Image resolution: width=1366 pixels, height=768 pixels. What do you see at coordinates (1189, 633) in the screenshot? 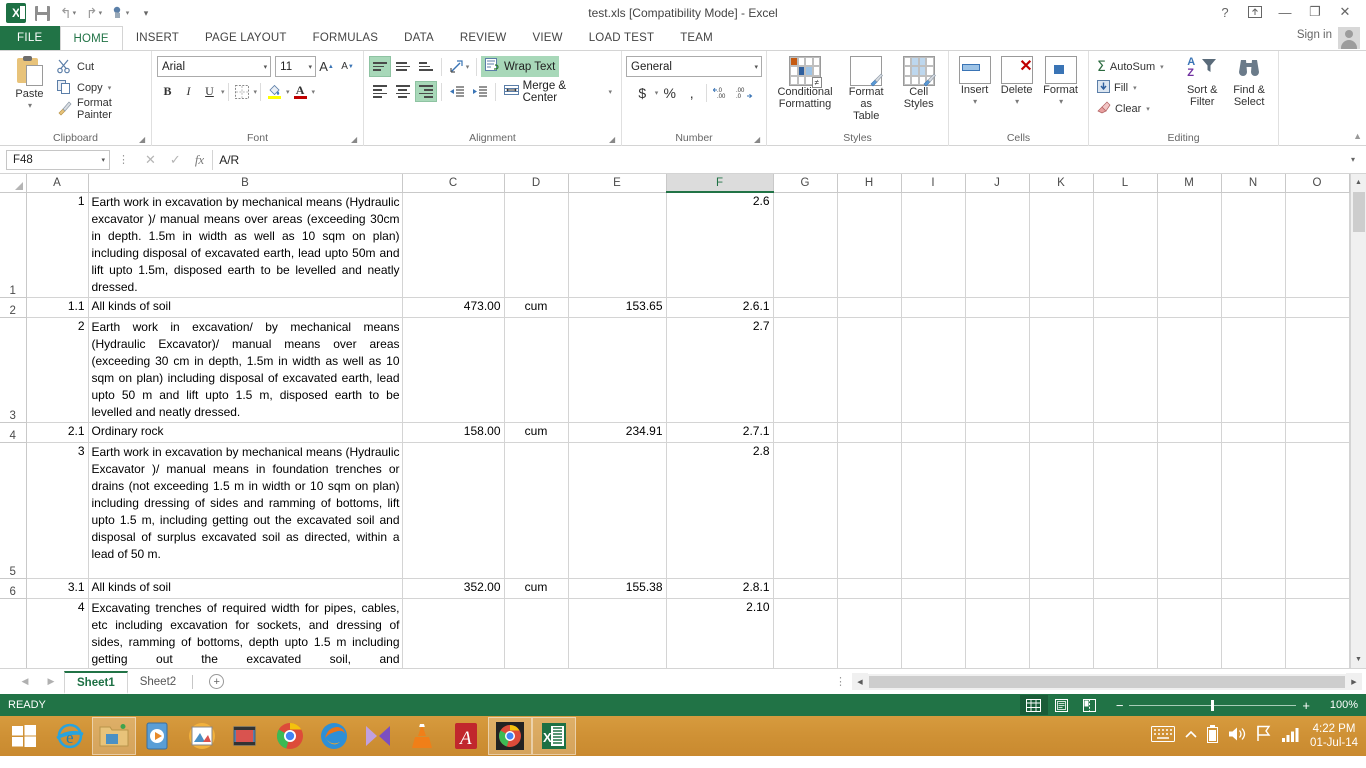
I see `cell-M` at bounding box center [1189, 633].